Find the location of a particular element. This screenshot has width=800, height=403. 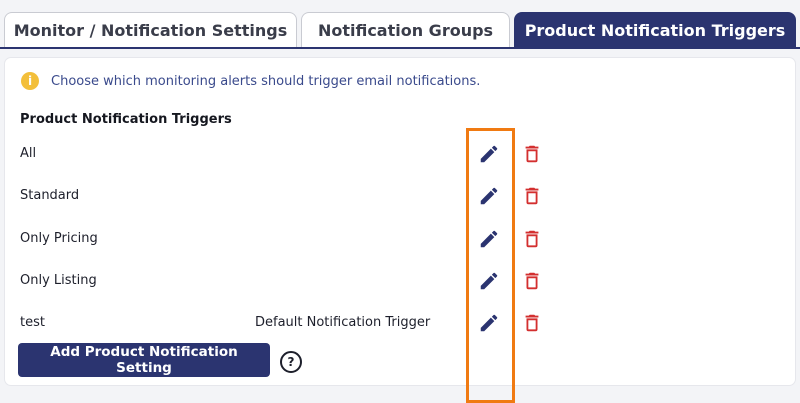

trigger-row: Only Listing is located at coordinates (400, 280).